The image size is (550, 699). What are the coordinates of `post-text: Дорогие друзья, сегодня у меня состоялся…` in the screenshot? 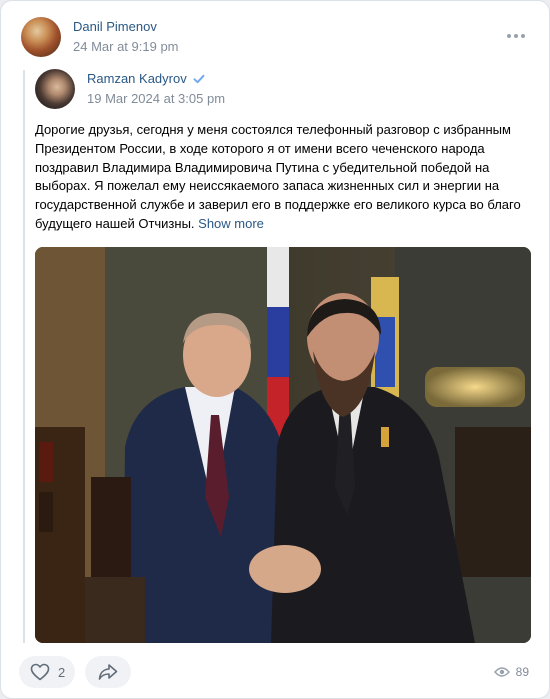 It's located at (278, 176).